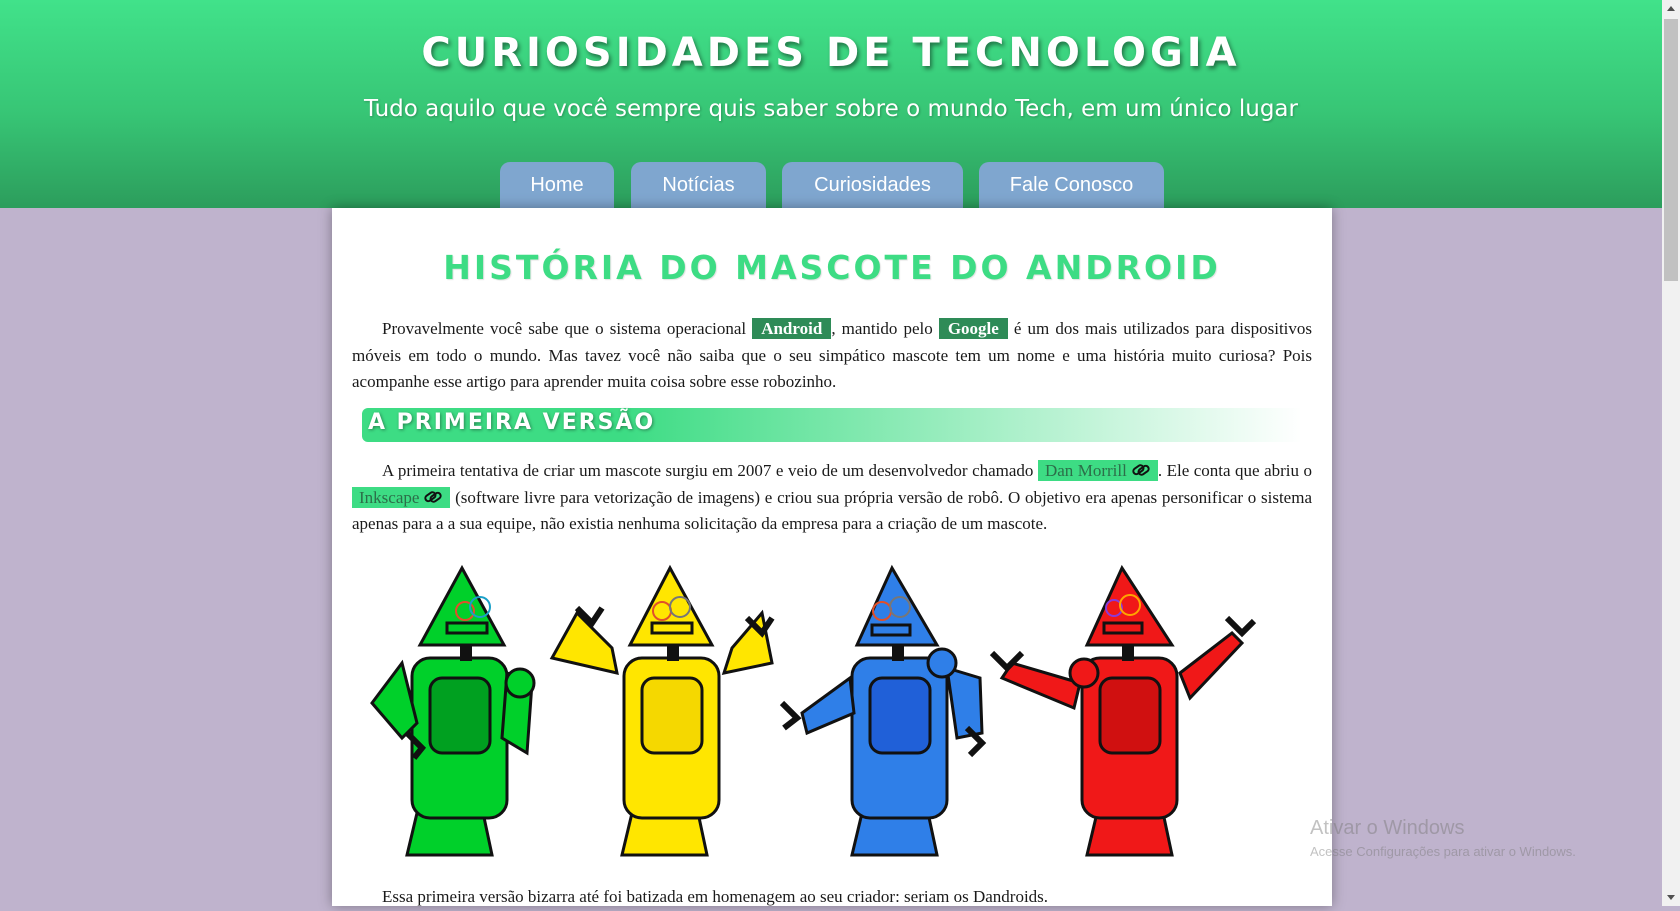  What do you see at coordinates (872, 185) in the screenshot?
I see `menu-item-curiosidades: Curiosidades` at bounding box center [872, 185].